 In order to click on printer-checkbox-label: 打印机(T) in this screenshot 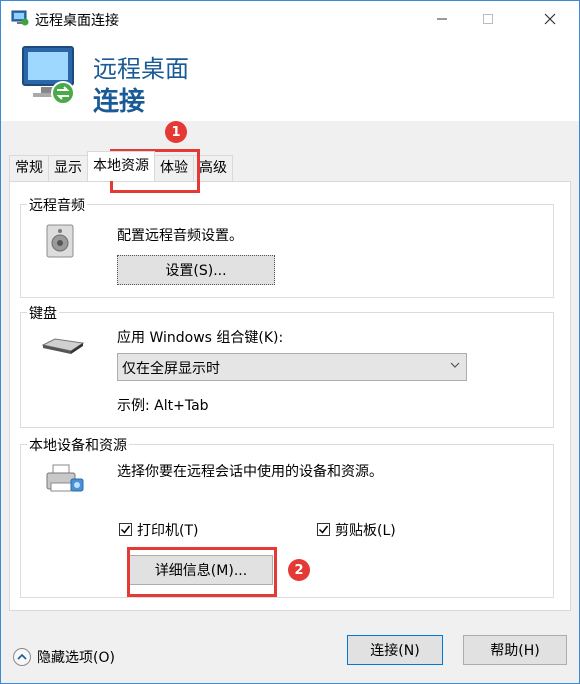, I will do `click(167, 530)`.